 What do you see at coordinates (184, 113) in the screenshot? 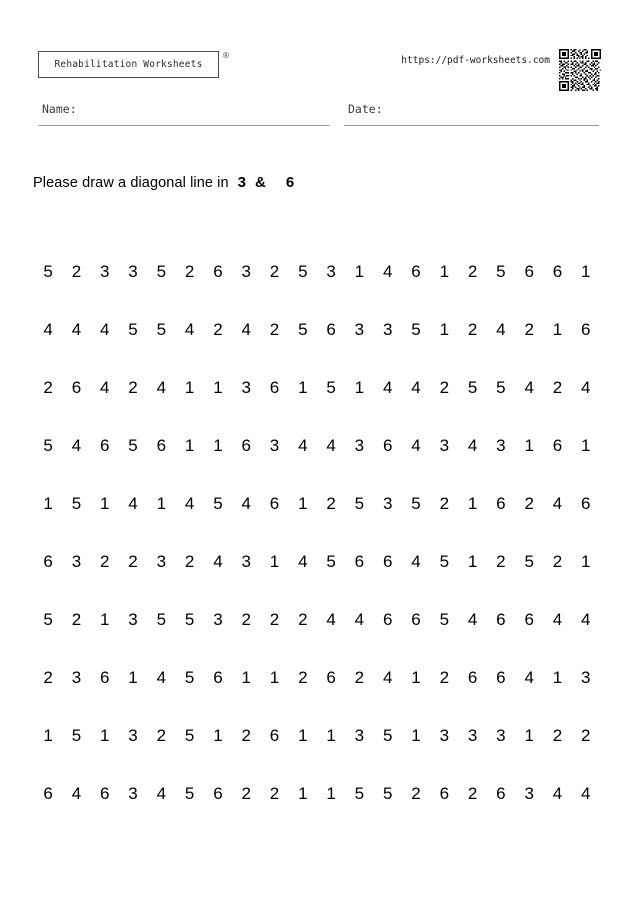
I see `name-field: Name:` at bounding box center [184, 113].